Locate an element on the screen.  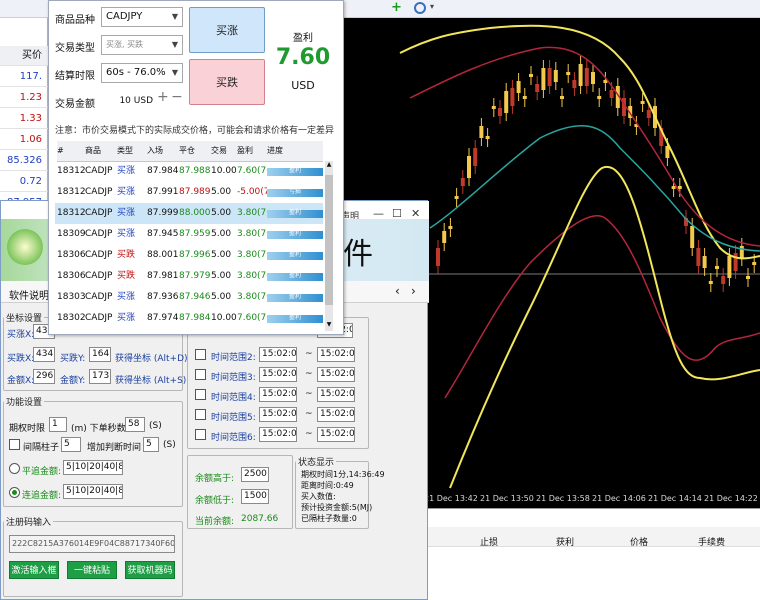
quote-row: 117. is located at coordinates (24, 76).